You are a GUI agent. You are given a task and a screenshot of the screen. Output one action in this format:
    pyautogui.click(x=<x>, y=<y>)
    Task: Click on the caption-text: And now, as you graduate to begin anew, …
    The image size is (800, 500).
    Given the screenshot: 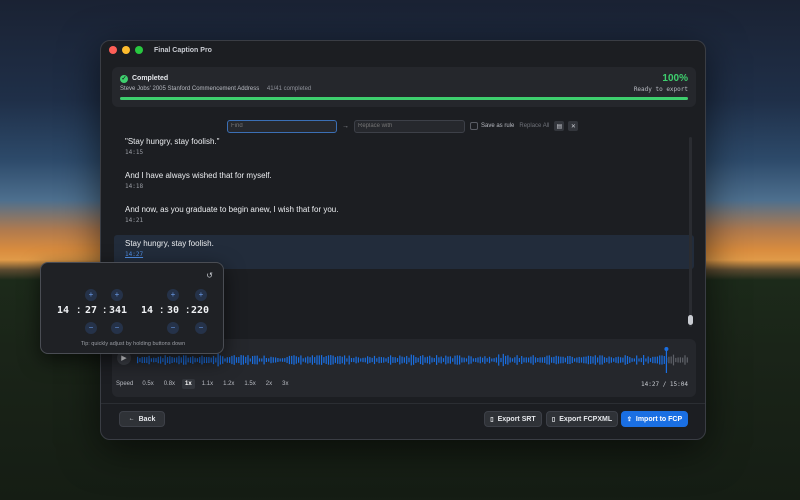 What is the action you would take?
    pyautogui.click(x=232, y=209)
    